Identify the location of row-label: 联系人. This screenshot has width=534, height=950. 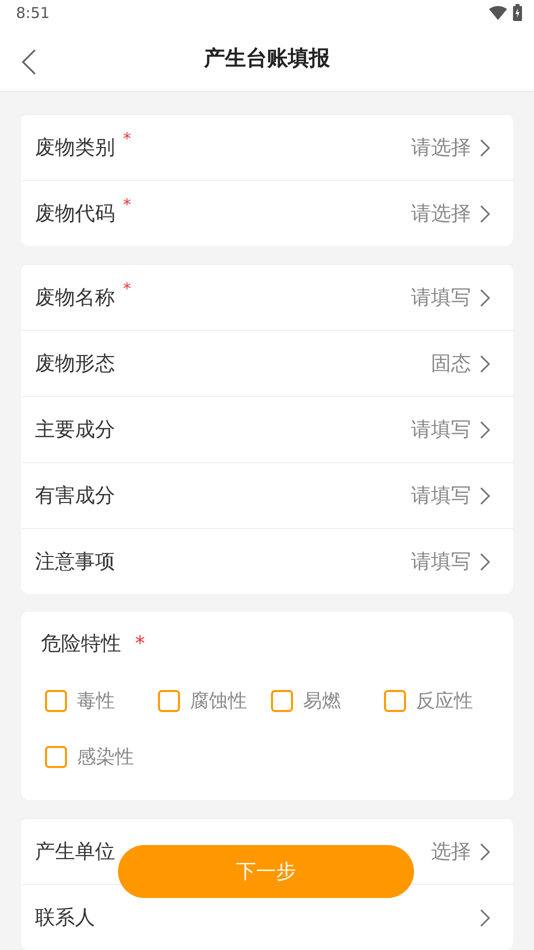
(65, 917).